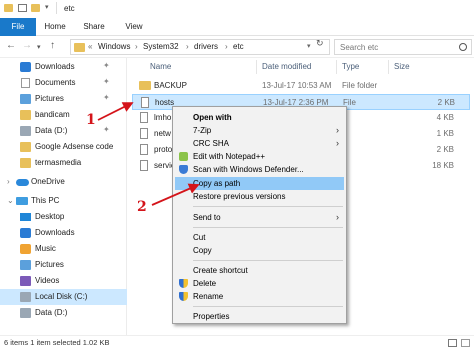 The image size is (474, 349). What do you see at coordinates (142, 207) in the screenshot?
I see `annotation-number-2: 2` at bounding box center [142, 207].